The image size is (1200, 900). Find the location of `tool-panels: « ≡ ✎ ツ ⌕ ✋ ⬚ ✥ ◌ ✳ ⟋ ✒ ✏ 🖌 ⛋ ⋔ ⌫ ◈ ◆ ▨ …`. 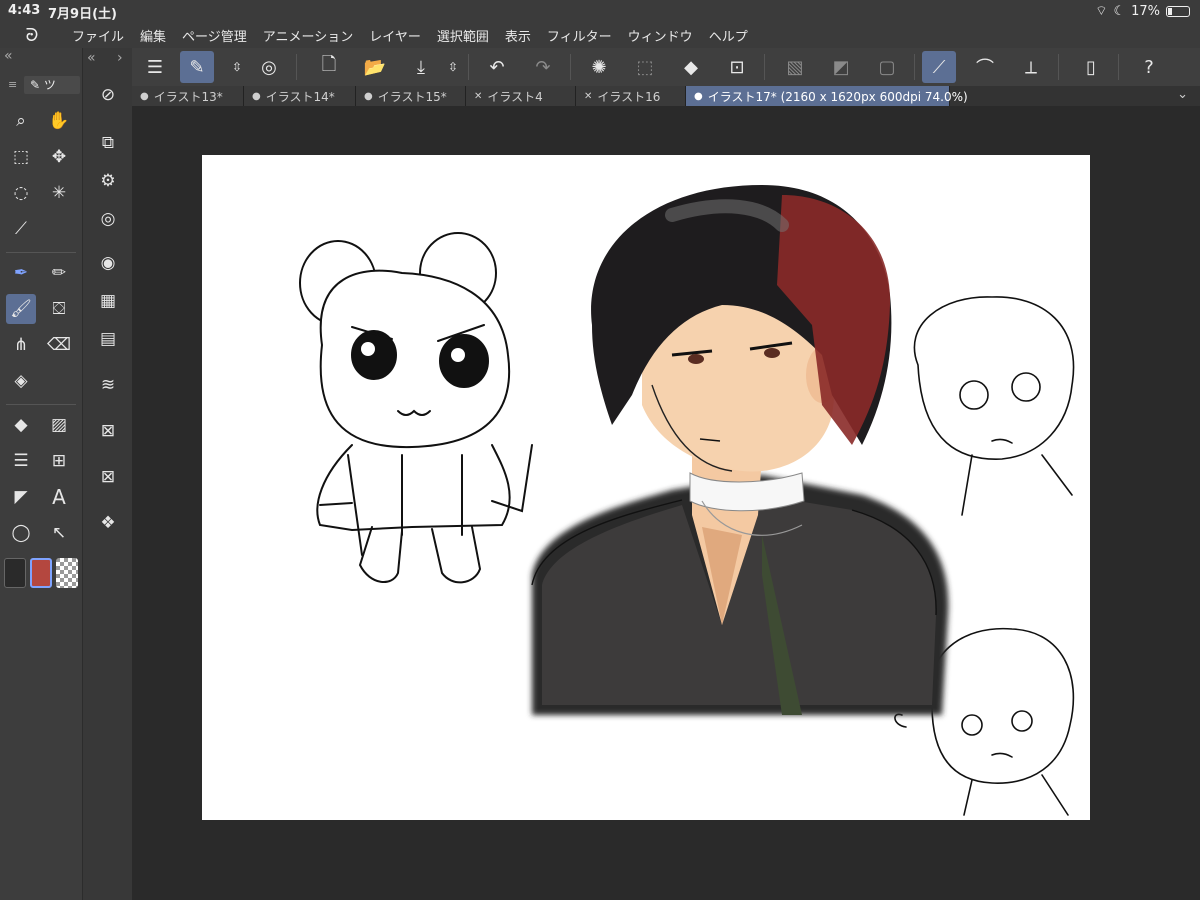

tool-panels: « ≡ ✎ ツ ⌕ ✋ ⬚ ✥ ◌ ✳ ⟋ ✒ ✏ 🖌 ⛋ ⋔ ⌫ ◈ ◆ ▨ … is located at coordinates (66, 474).